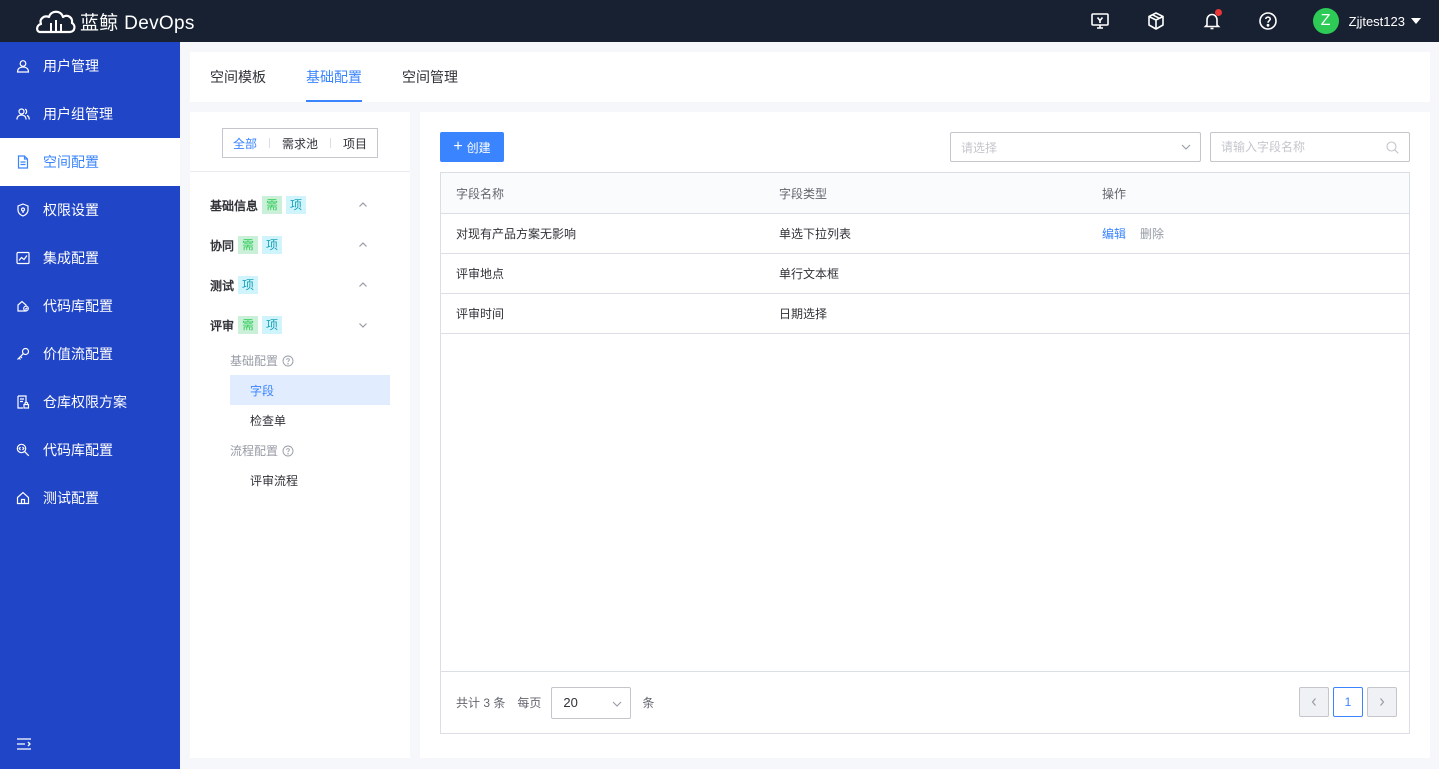 This screenshot has width=1439, height=769. I want to click on column-header-type: 字段类型, so click(803, 193).